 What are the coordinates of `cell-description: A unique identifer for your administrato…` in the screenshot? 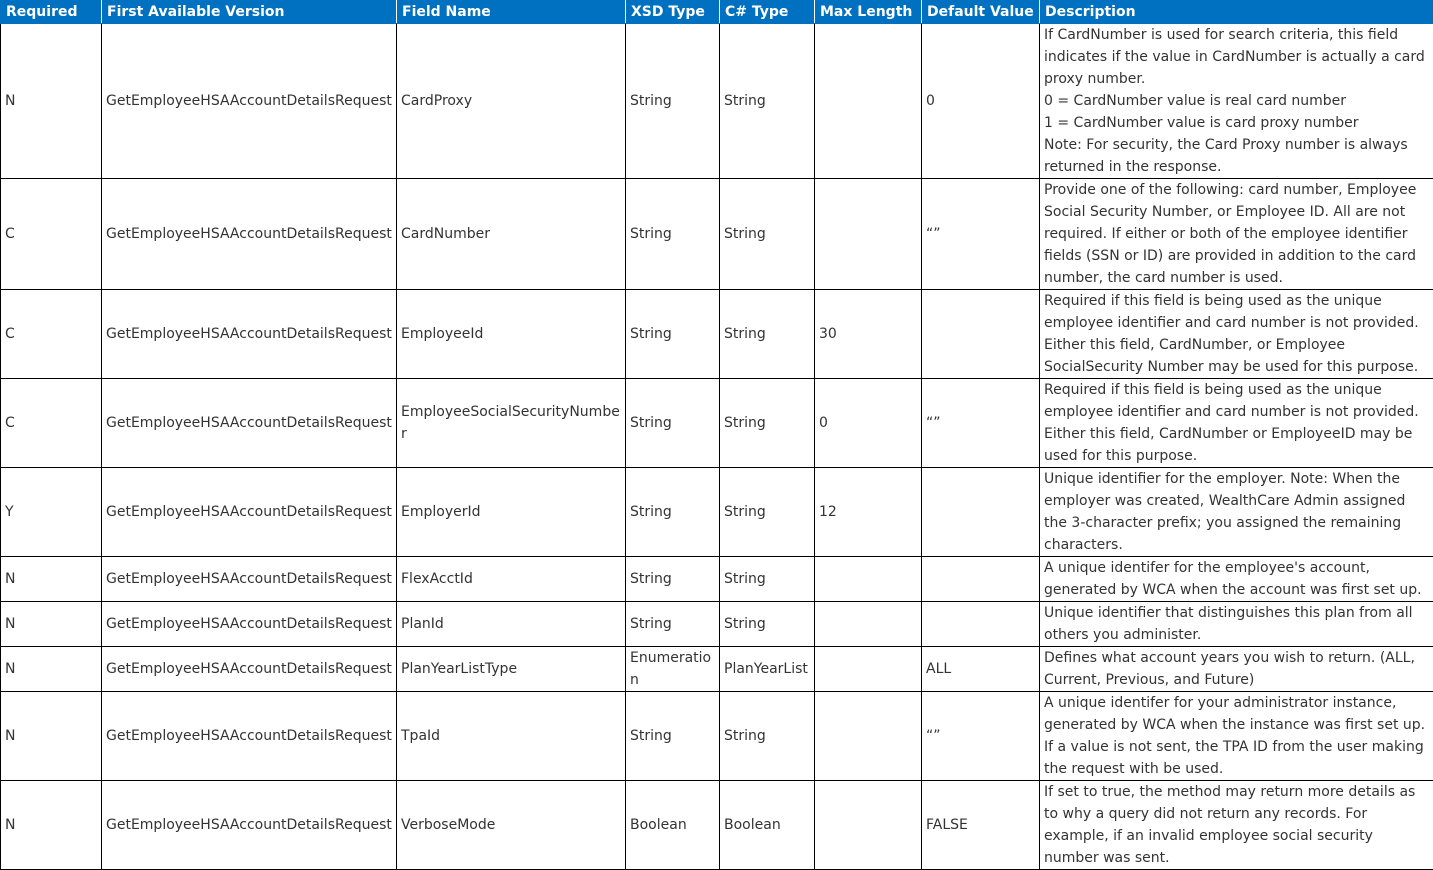 It's located at (1236, 736).